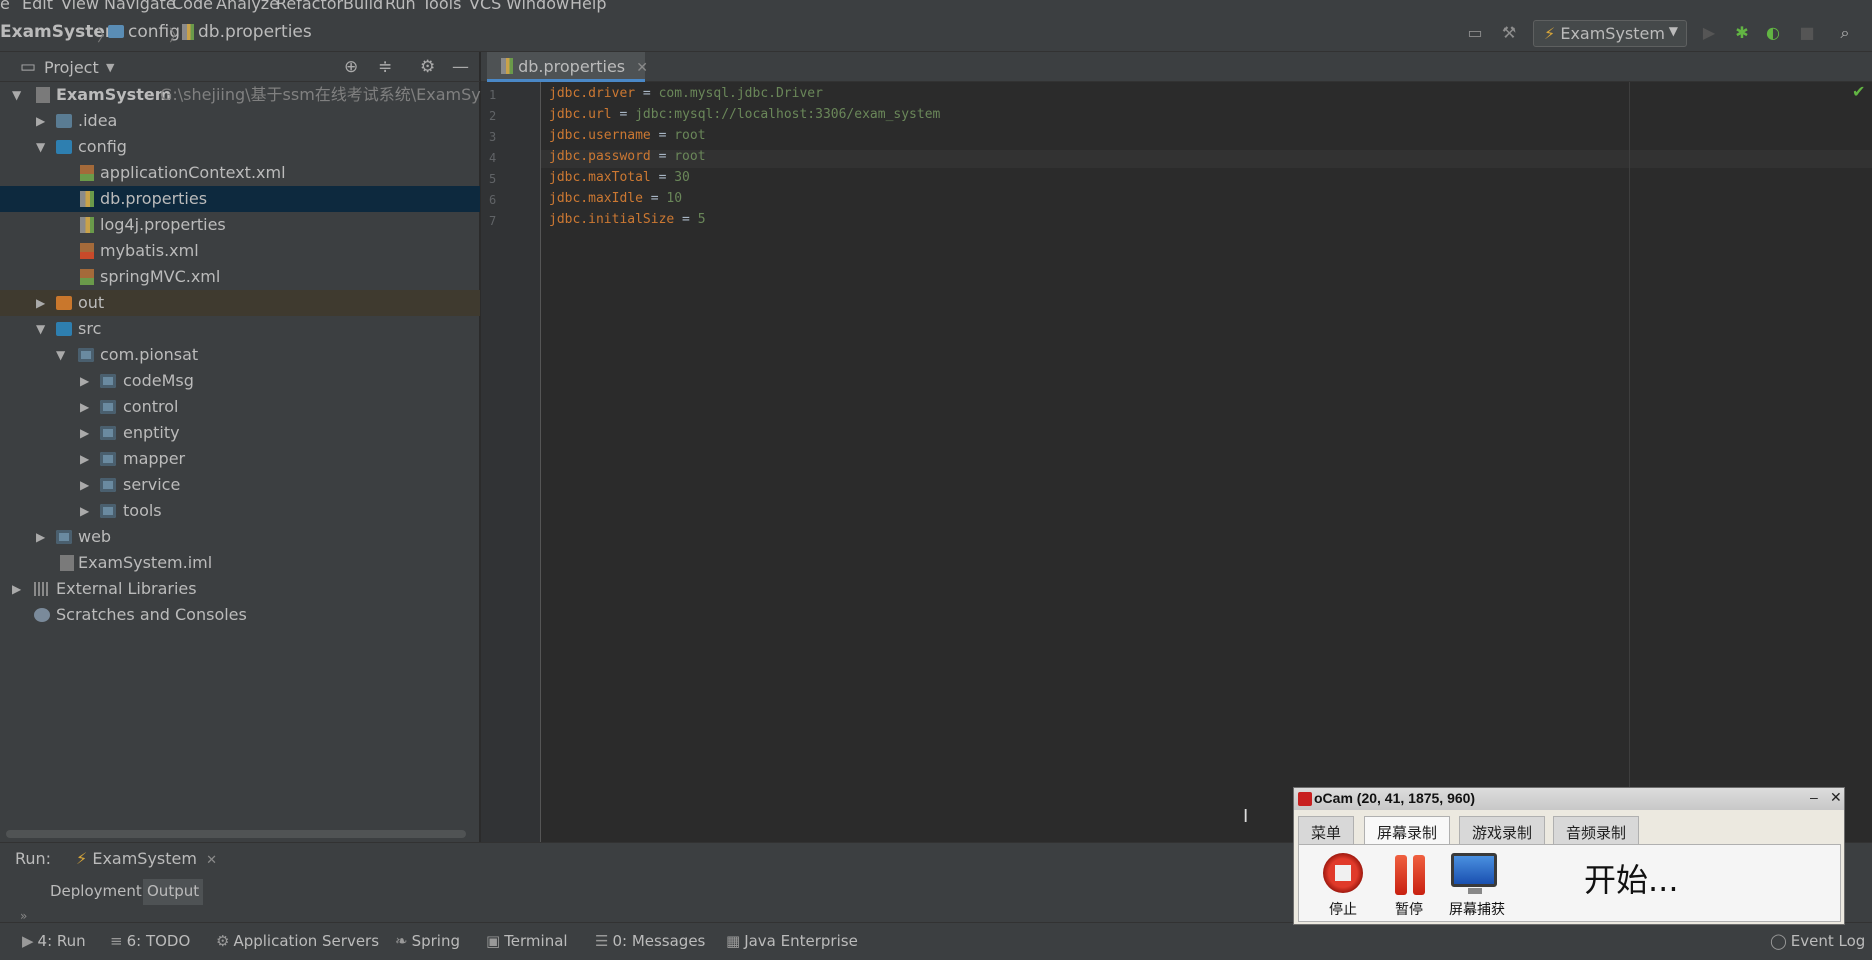  I want to click on menu-item-view: View, so click(80, 6).